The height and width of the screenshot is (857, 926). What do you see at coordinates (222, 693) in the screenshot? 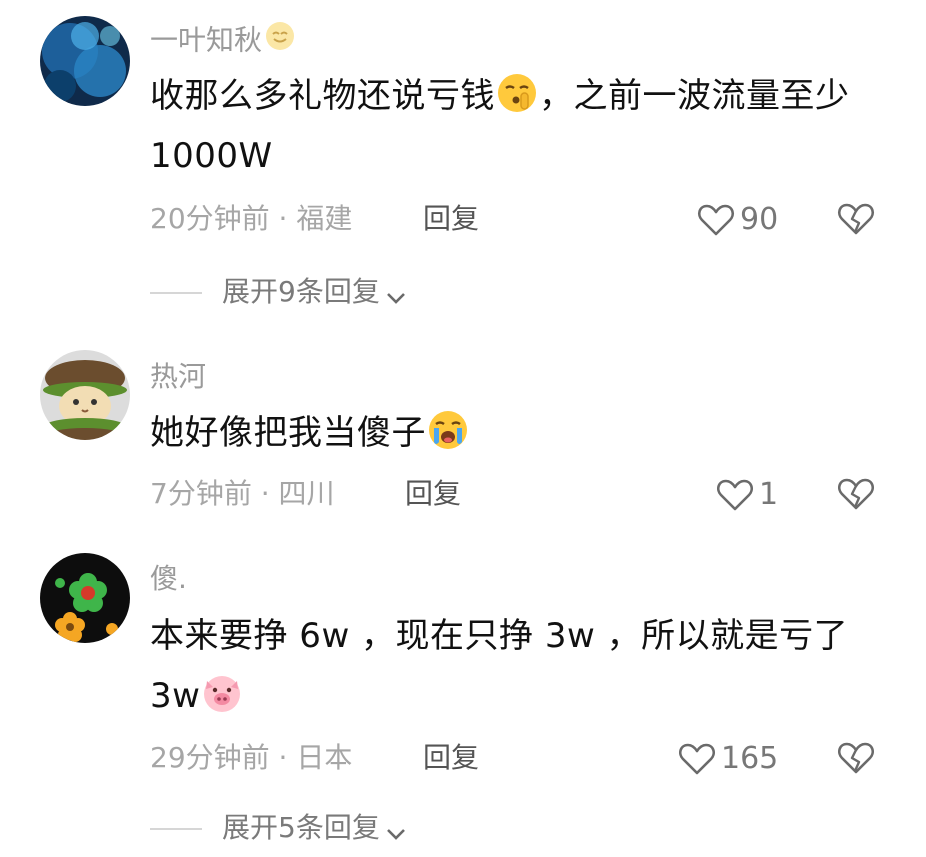
I see `pig-emoji-icon` at bounding box center [222, 693].